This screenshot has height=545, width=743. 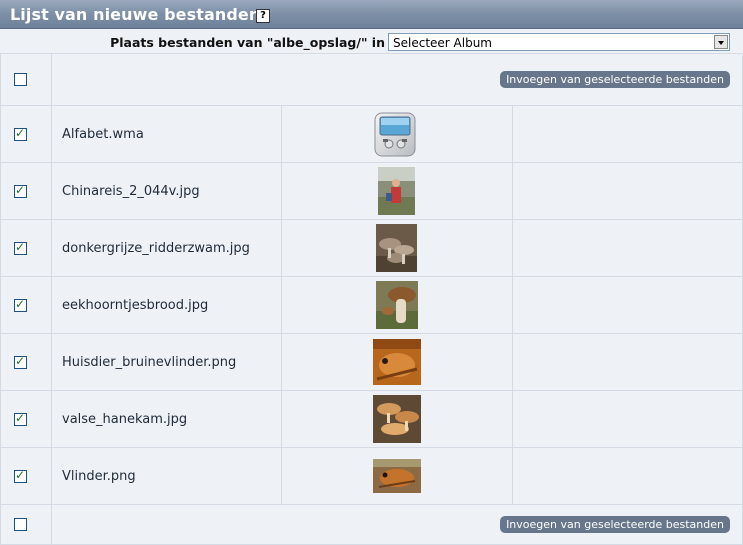 What do you see at coordinates (442, 43) in the screenshot?
I see `album-select-value: Selecteer Album` at bounding box center [442, 43].